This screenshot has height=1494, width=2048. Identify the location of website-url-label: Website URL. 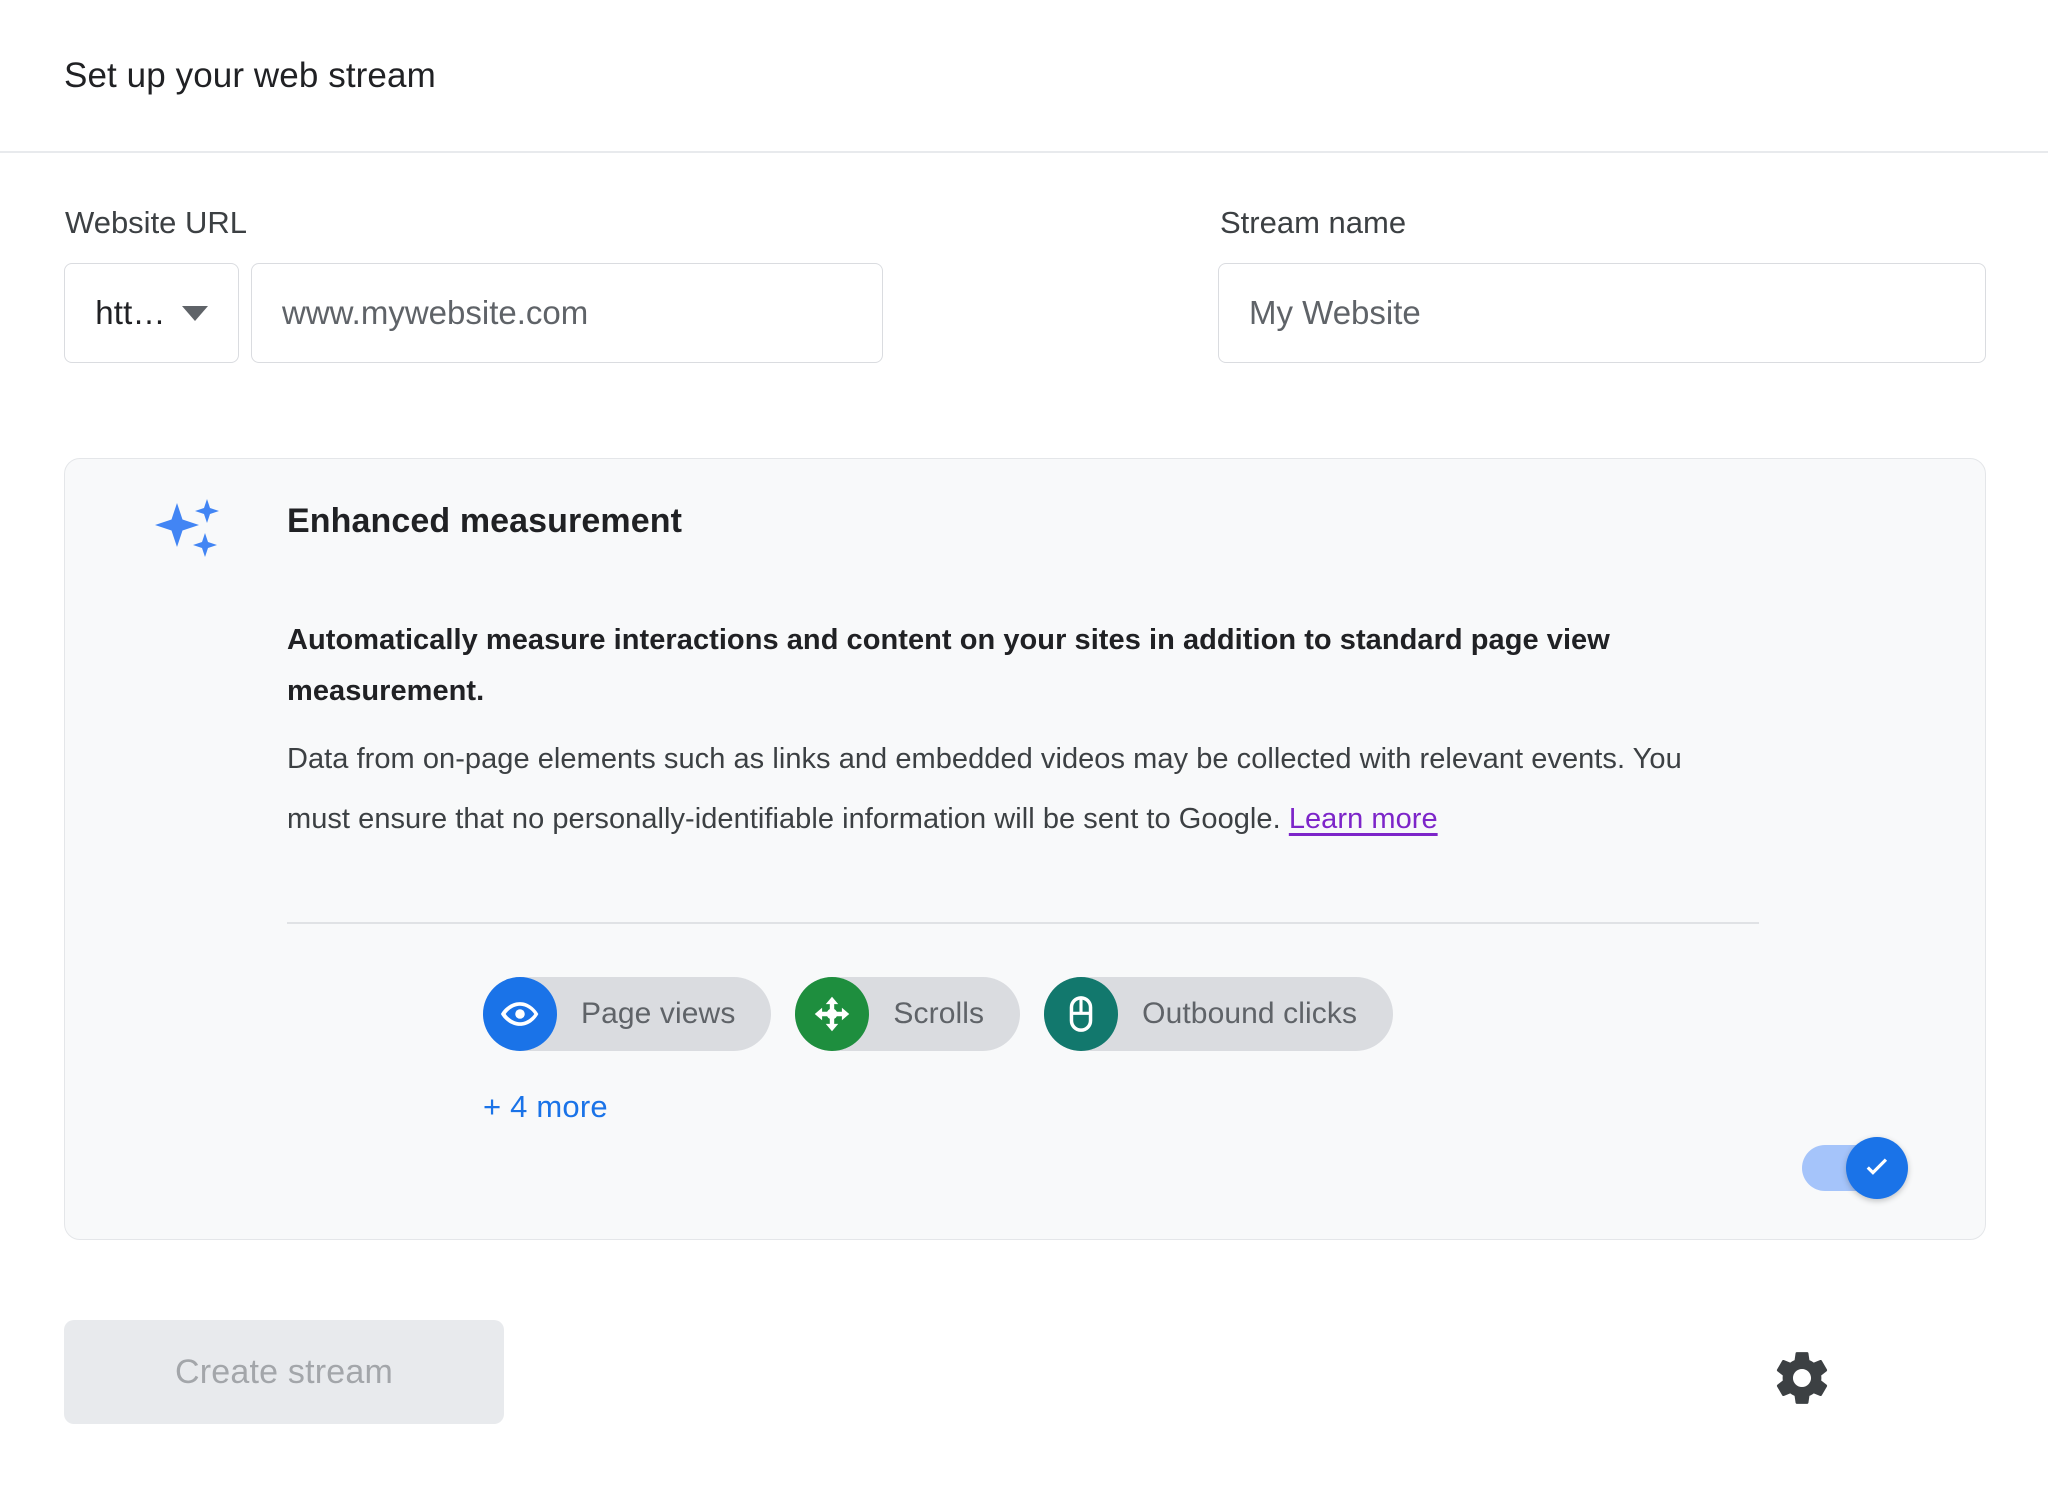
(156, 222).